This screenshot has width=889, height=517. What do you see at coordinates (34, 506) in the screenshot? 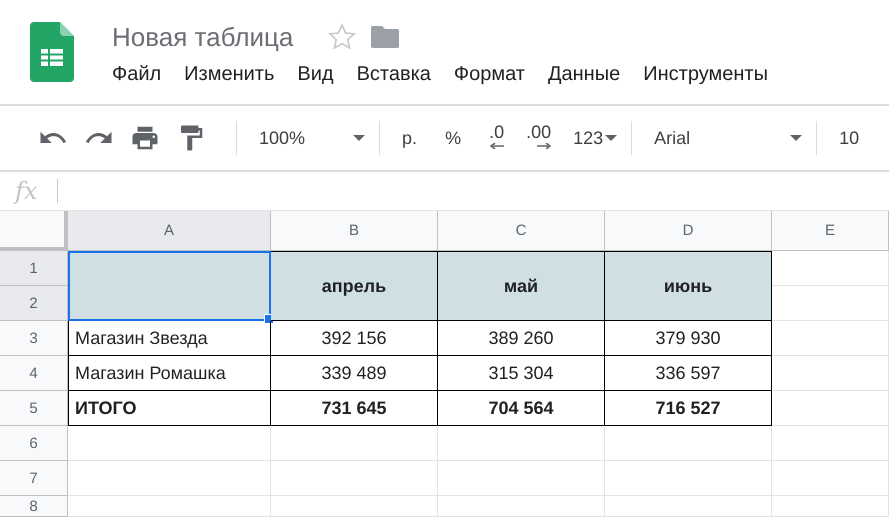
I see `row-header: 8` at bounding box center [34, 506].